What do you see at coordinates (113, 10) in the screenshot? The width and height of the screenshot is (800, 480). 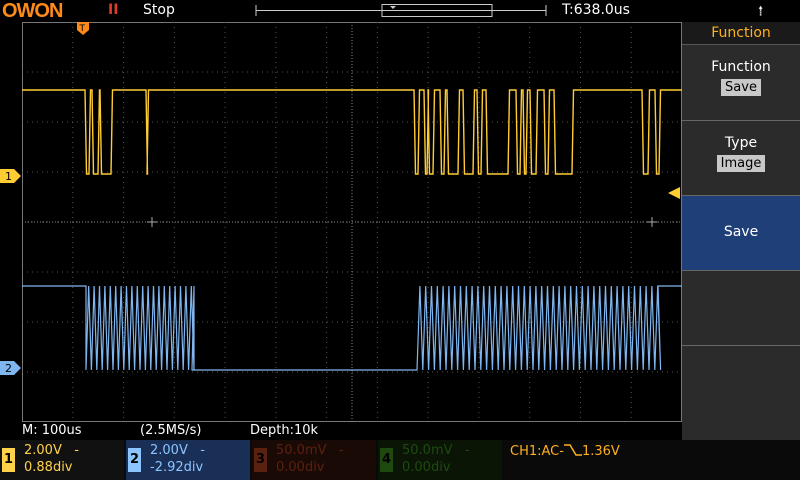 I see `pause-indicator-icon: II` at bounding box center [113, 10].